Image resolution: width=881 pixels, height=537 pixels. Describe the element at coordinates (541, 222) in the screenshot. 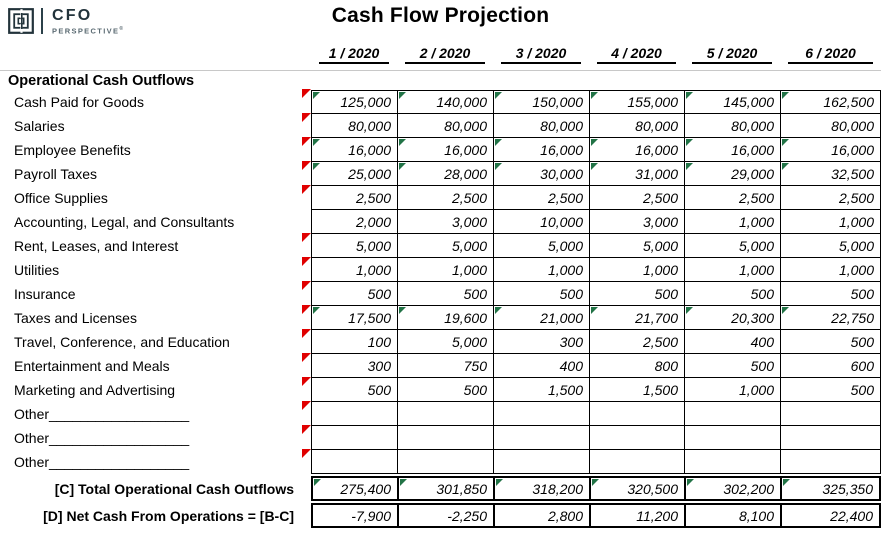

I see `table-cell: 10,000` at that location.